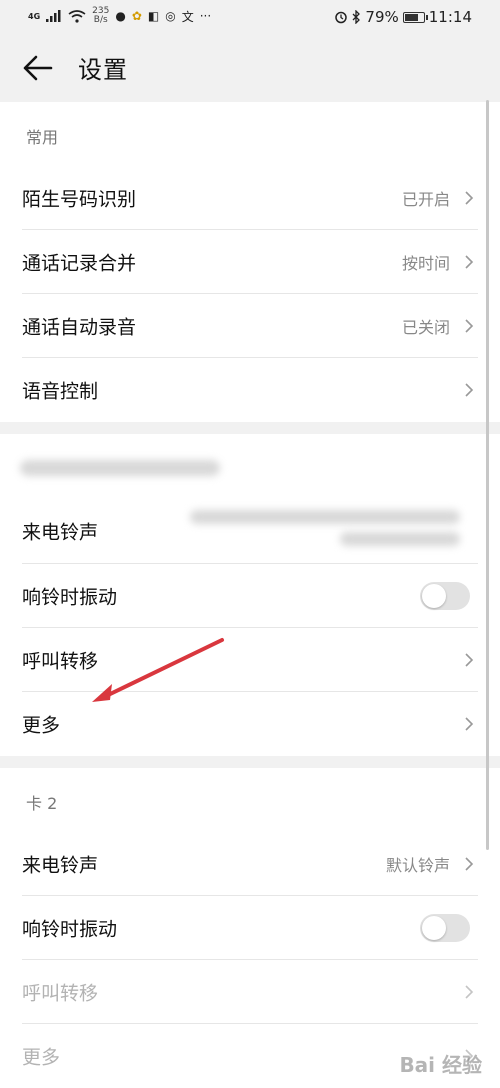 Image resolution: width=500 pixels, height=1088 pixels. What do you see at coordinates (187, 16) in the screenshot?
I see `app-notification-icon: 文` at bounding box center [187, 16].